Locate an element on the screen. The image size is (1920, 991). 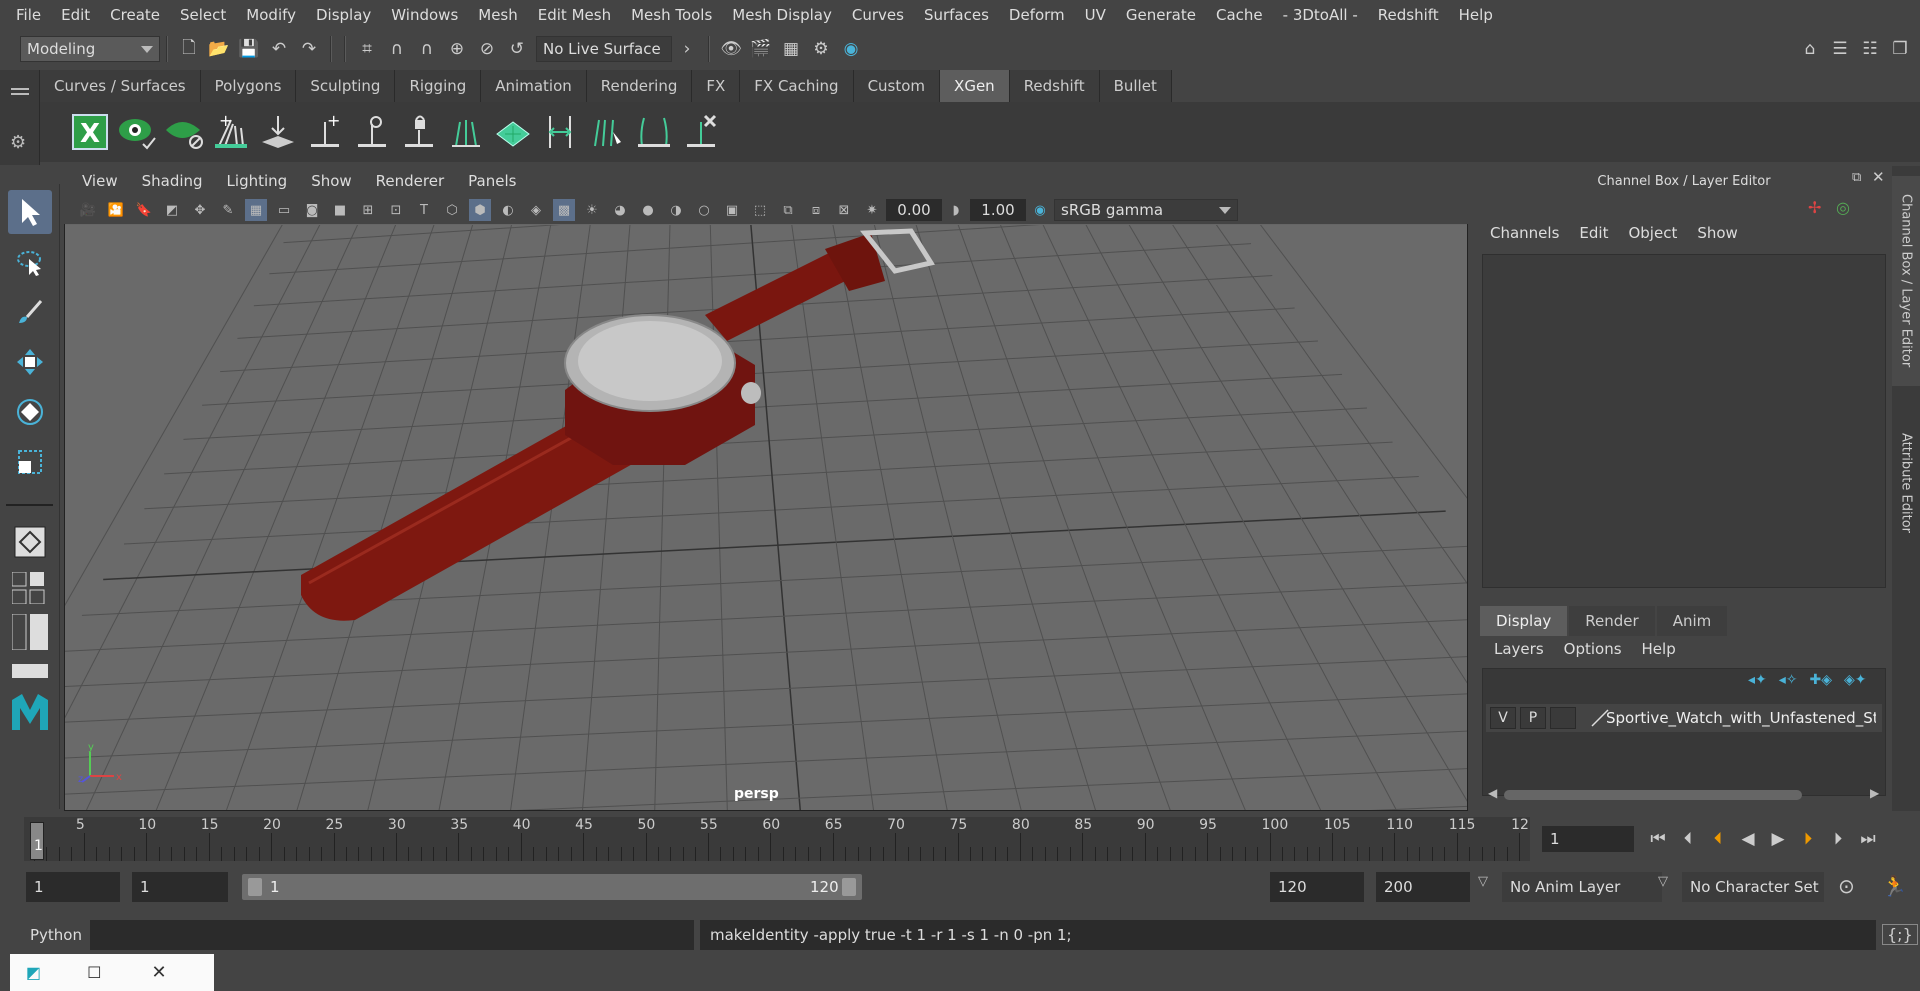
menu-set-dropdown: Modeling is located at coordinates (90, 49).